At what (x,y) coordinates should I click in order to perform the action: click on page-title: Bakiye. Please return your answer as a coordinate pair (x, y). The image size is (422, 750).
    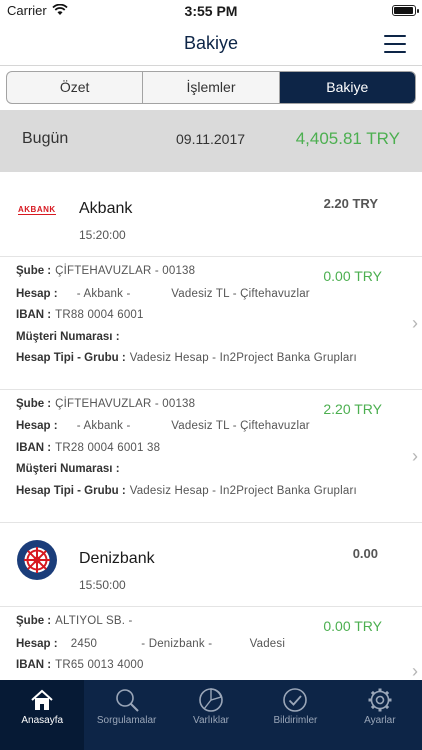
    Looking at the image, I should click on (211, 43).